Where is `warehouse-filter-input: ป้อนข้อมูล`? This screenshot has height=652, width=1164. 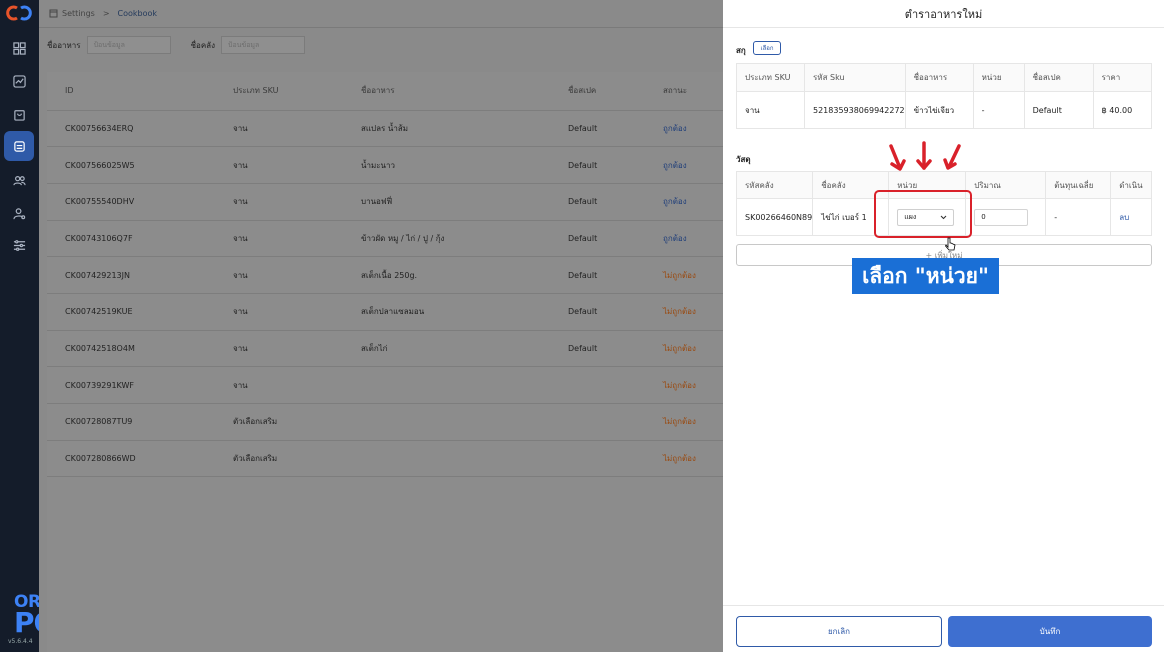 warehouse-filter-input: ป้อนข้อมูล is located at coordinates (263, 45).